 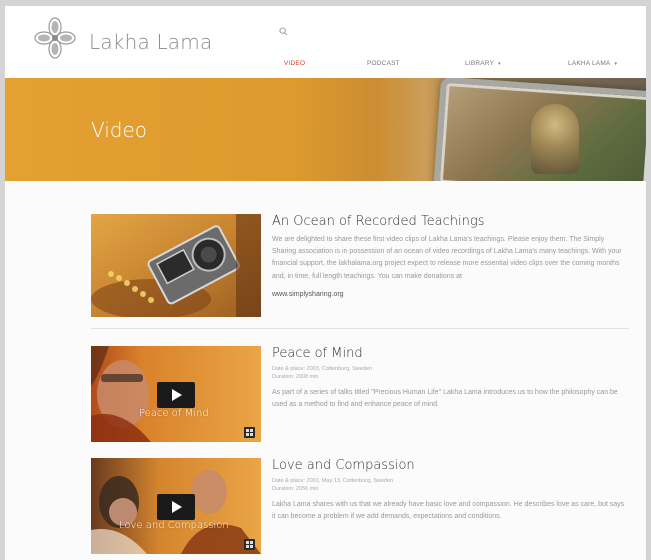 I want to click on banner-statue-image, so click(x=555, y=139).